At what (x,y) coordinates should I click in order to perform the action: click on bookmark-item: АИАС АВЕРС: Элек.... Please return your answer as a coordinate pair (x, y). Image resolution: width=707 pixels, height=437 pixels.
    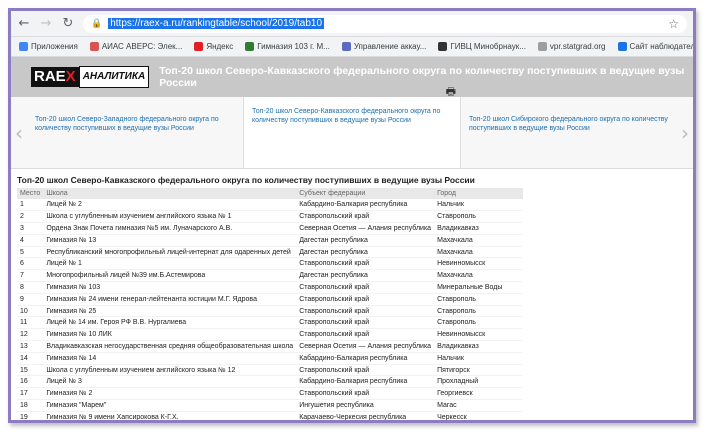
    Looking at the image, I should click on (136, 46).